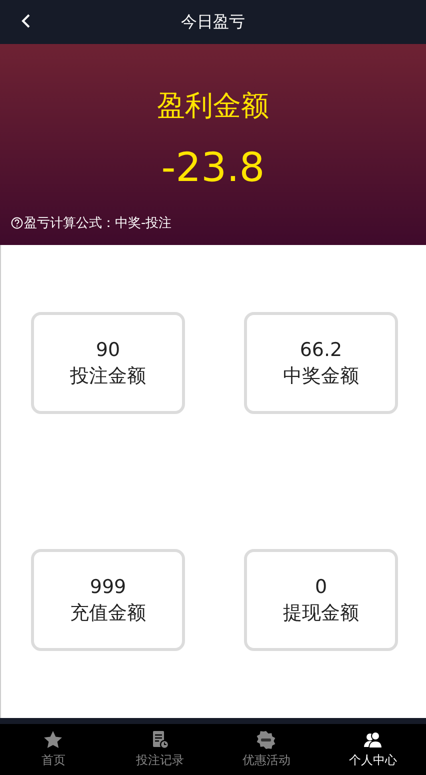 The height and width of the screenshot is (775, 426). What do you see at coordinates (108, 587) in the screenshot?
I see `stat-value: 999` at bounding box center [108, 587].